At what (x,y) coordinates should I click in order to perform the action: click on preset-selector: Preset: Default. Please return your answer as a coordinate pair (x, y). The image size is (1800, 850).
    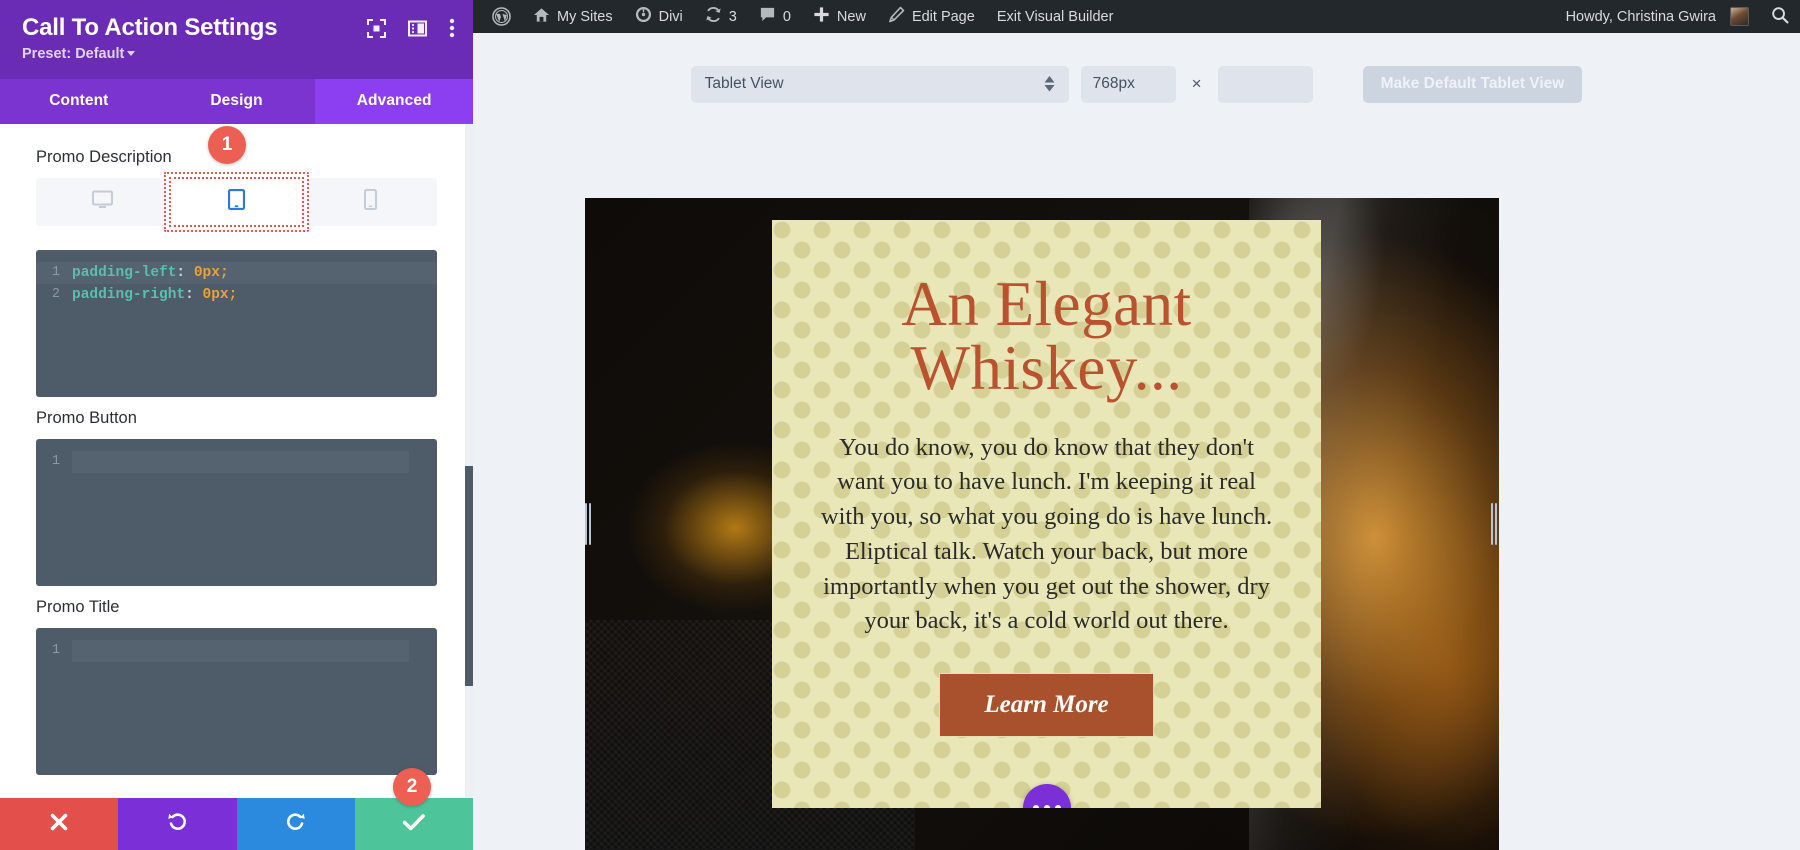
    Looking at the image, I should click on (79, 53).